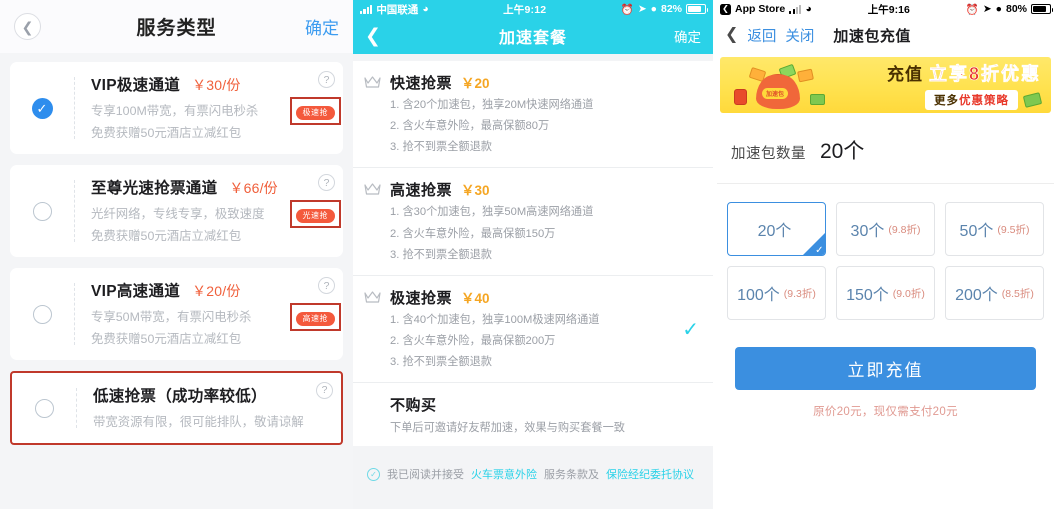 Image resolution: width=1058 pixels, height=509 pixels. I want to click on option-name: 至尊光速抢票通道, so click(154, 189).